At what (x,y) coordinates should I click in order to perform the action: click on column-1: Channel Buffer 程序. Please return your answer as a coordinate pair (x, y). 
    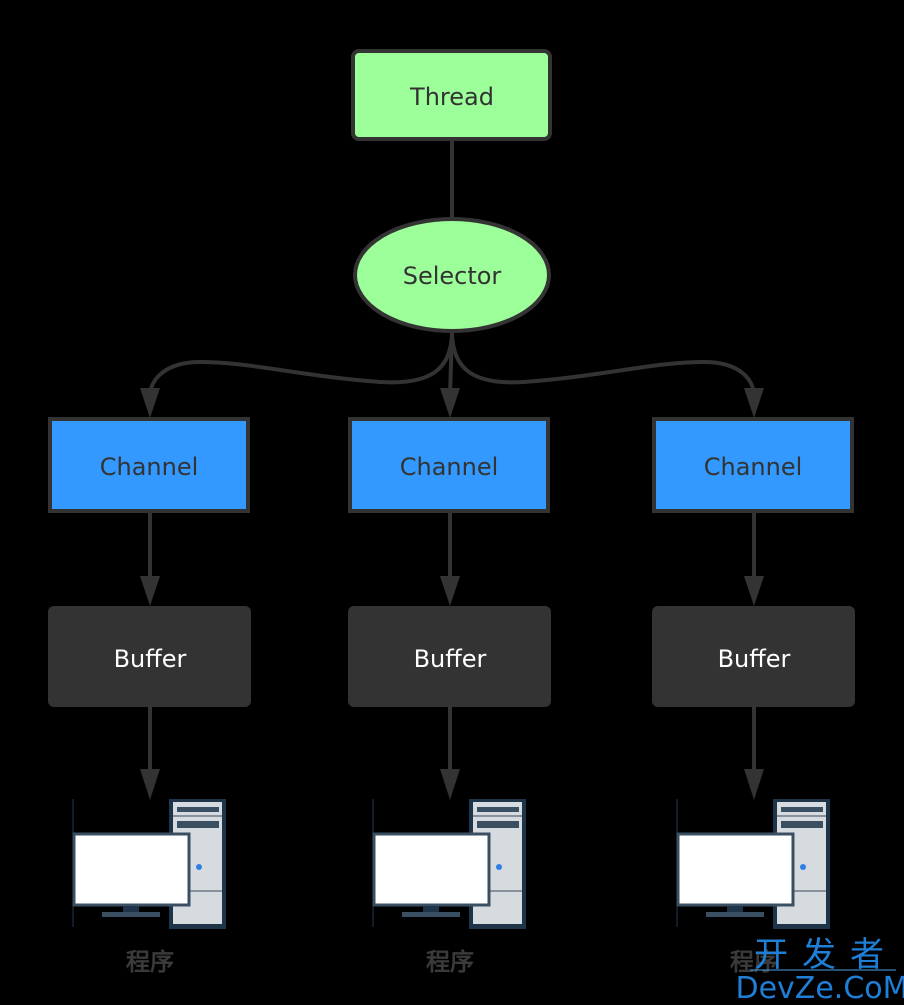
    Looking at the image, I should click on (149, 696).